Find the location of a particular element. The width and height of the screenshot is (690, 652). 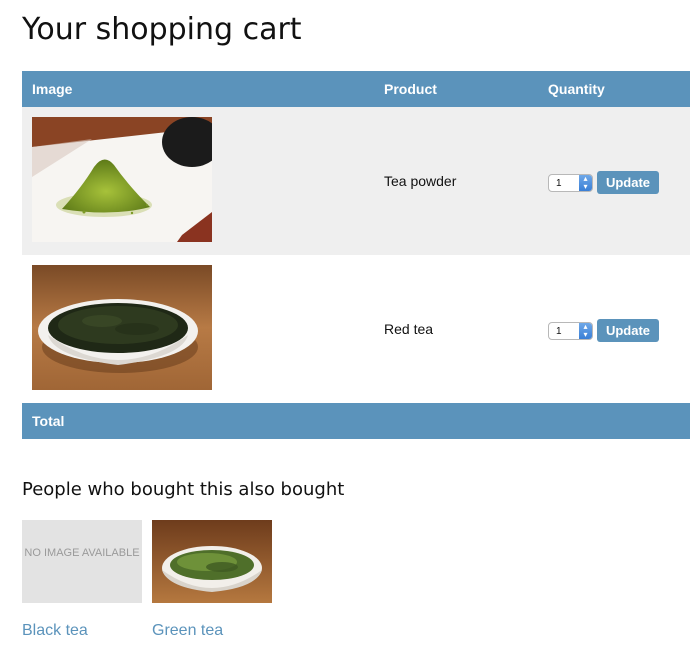

matcha-powder-photo-icon is located at coordinates (122, 179).